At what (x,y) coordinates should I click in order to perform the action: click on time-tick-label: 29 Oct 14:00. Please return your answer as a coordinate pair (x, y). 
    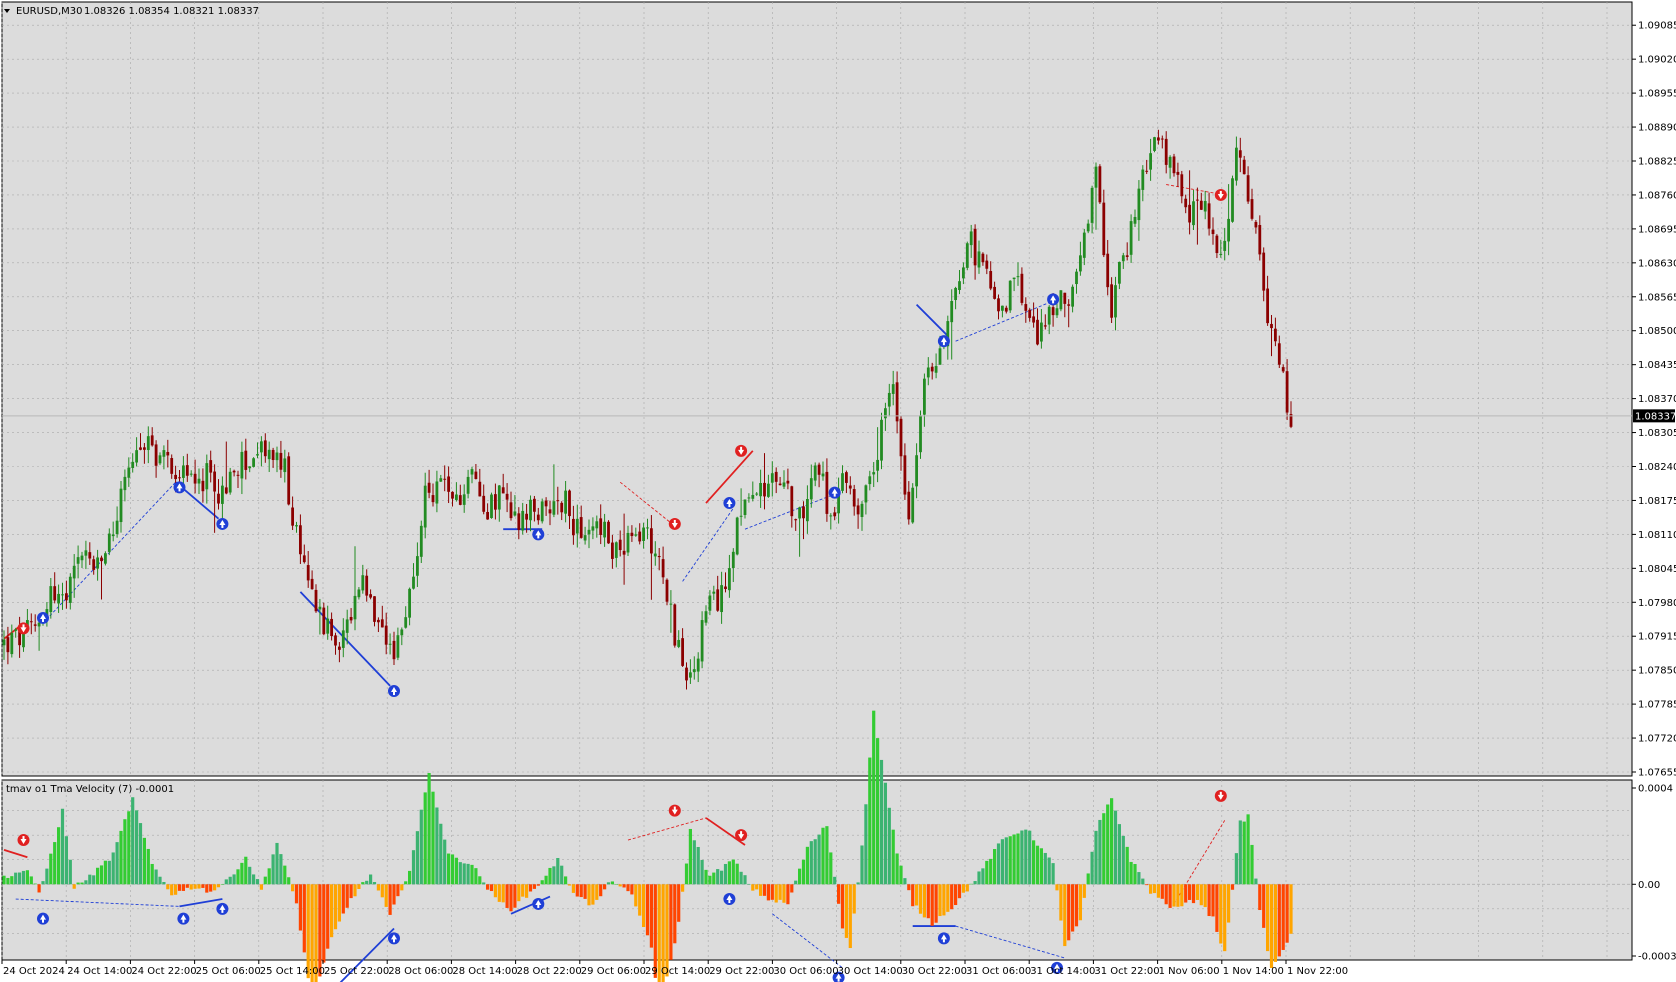
    Looking at the image, I should click on (677, 971).